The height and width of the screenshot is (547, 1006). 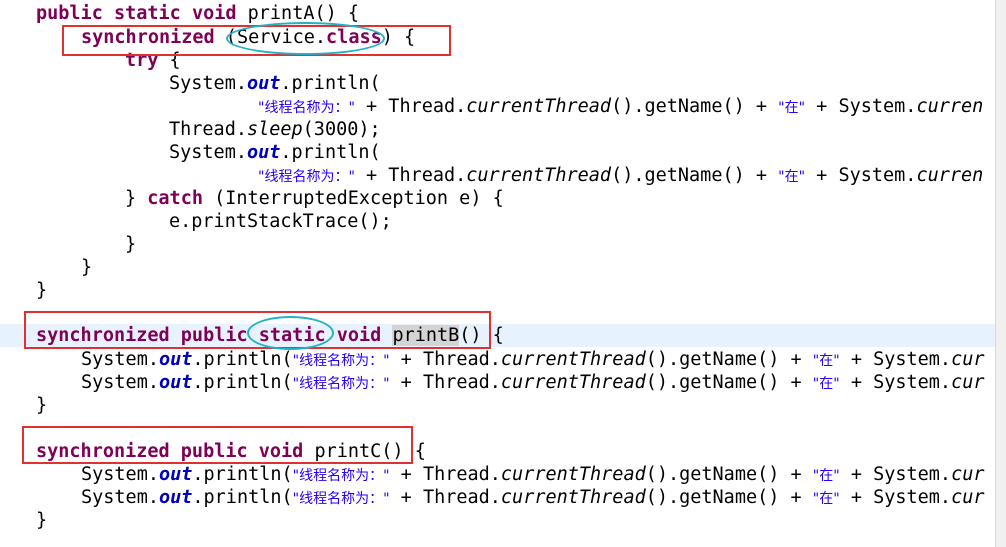 What do you see at coordinates (136, 198) in the screenshot?
I see `brace-close: }` at bounding box center [136, 198].